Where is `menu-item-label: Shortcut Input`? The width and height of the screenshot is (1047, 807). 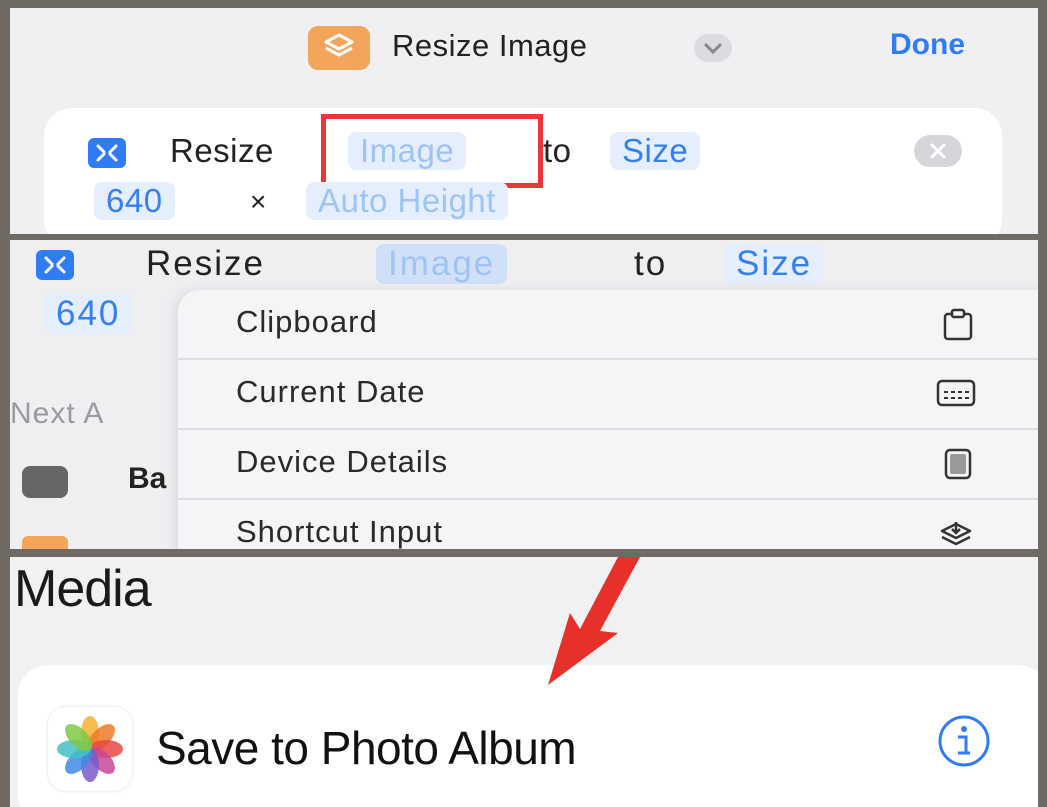
menu-item-label: Shortcut Input is located at coordinates (340, 531).